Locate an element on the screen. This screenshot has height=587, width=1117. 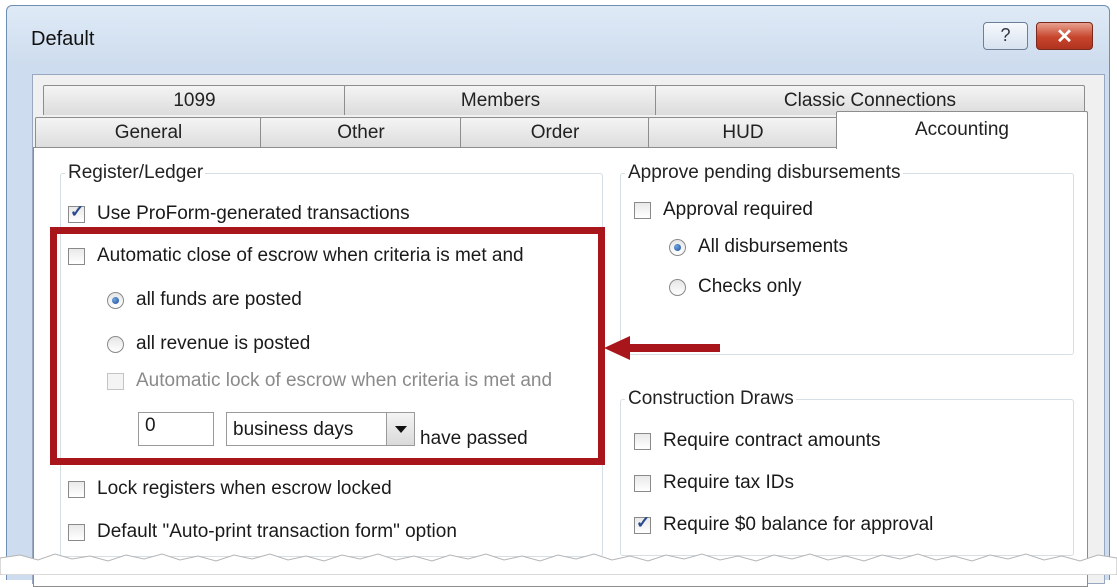
tab-other: Other is located at coordinates (361, 132).